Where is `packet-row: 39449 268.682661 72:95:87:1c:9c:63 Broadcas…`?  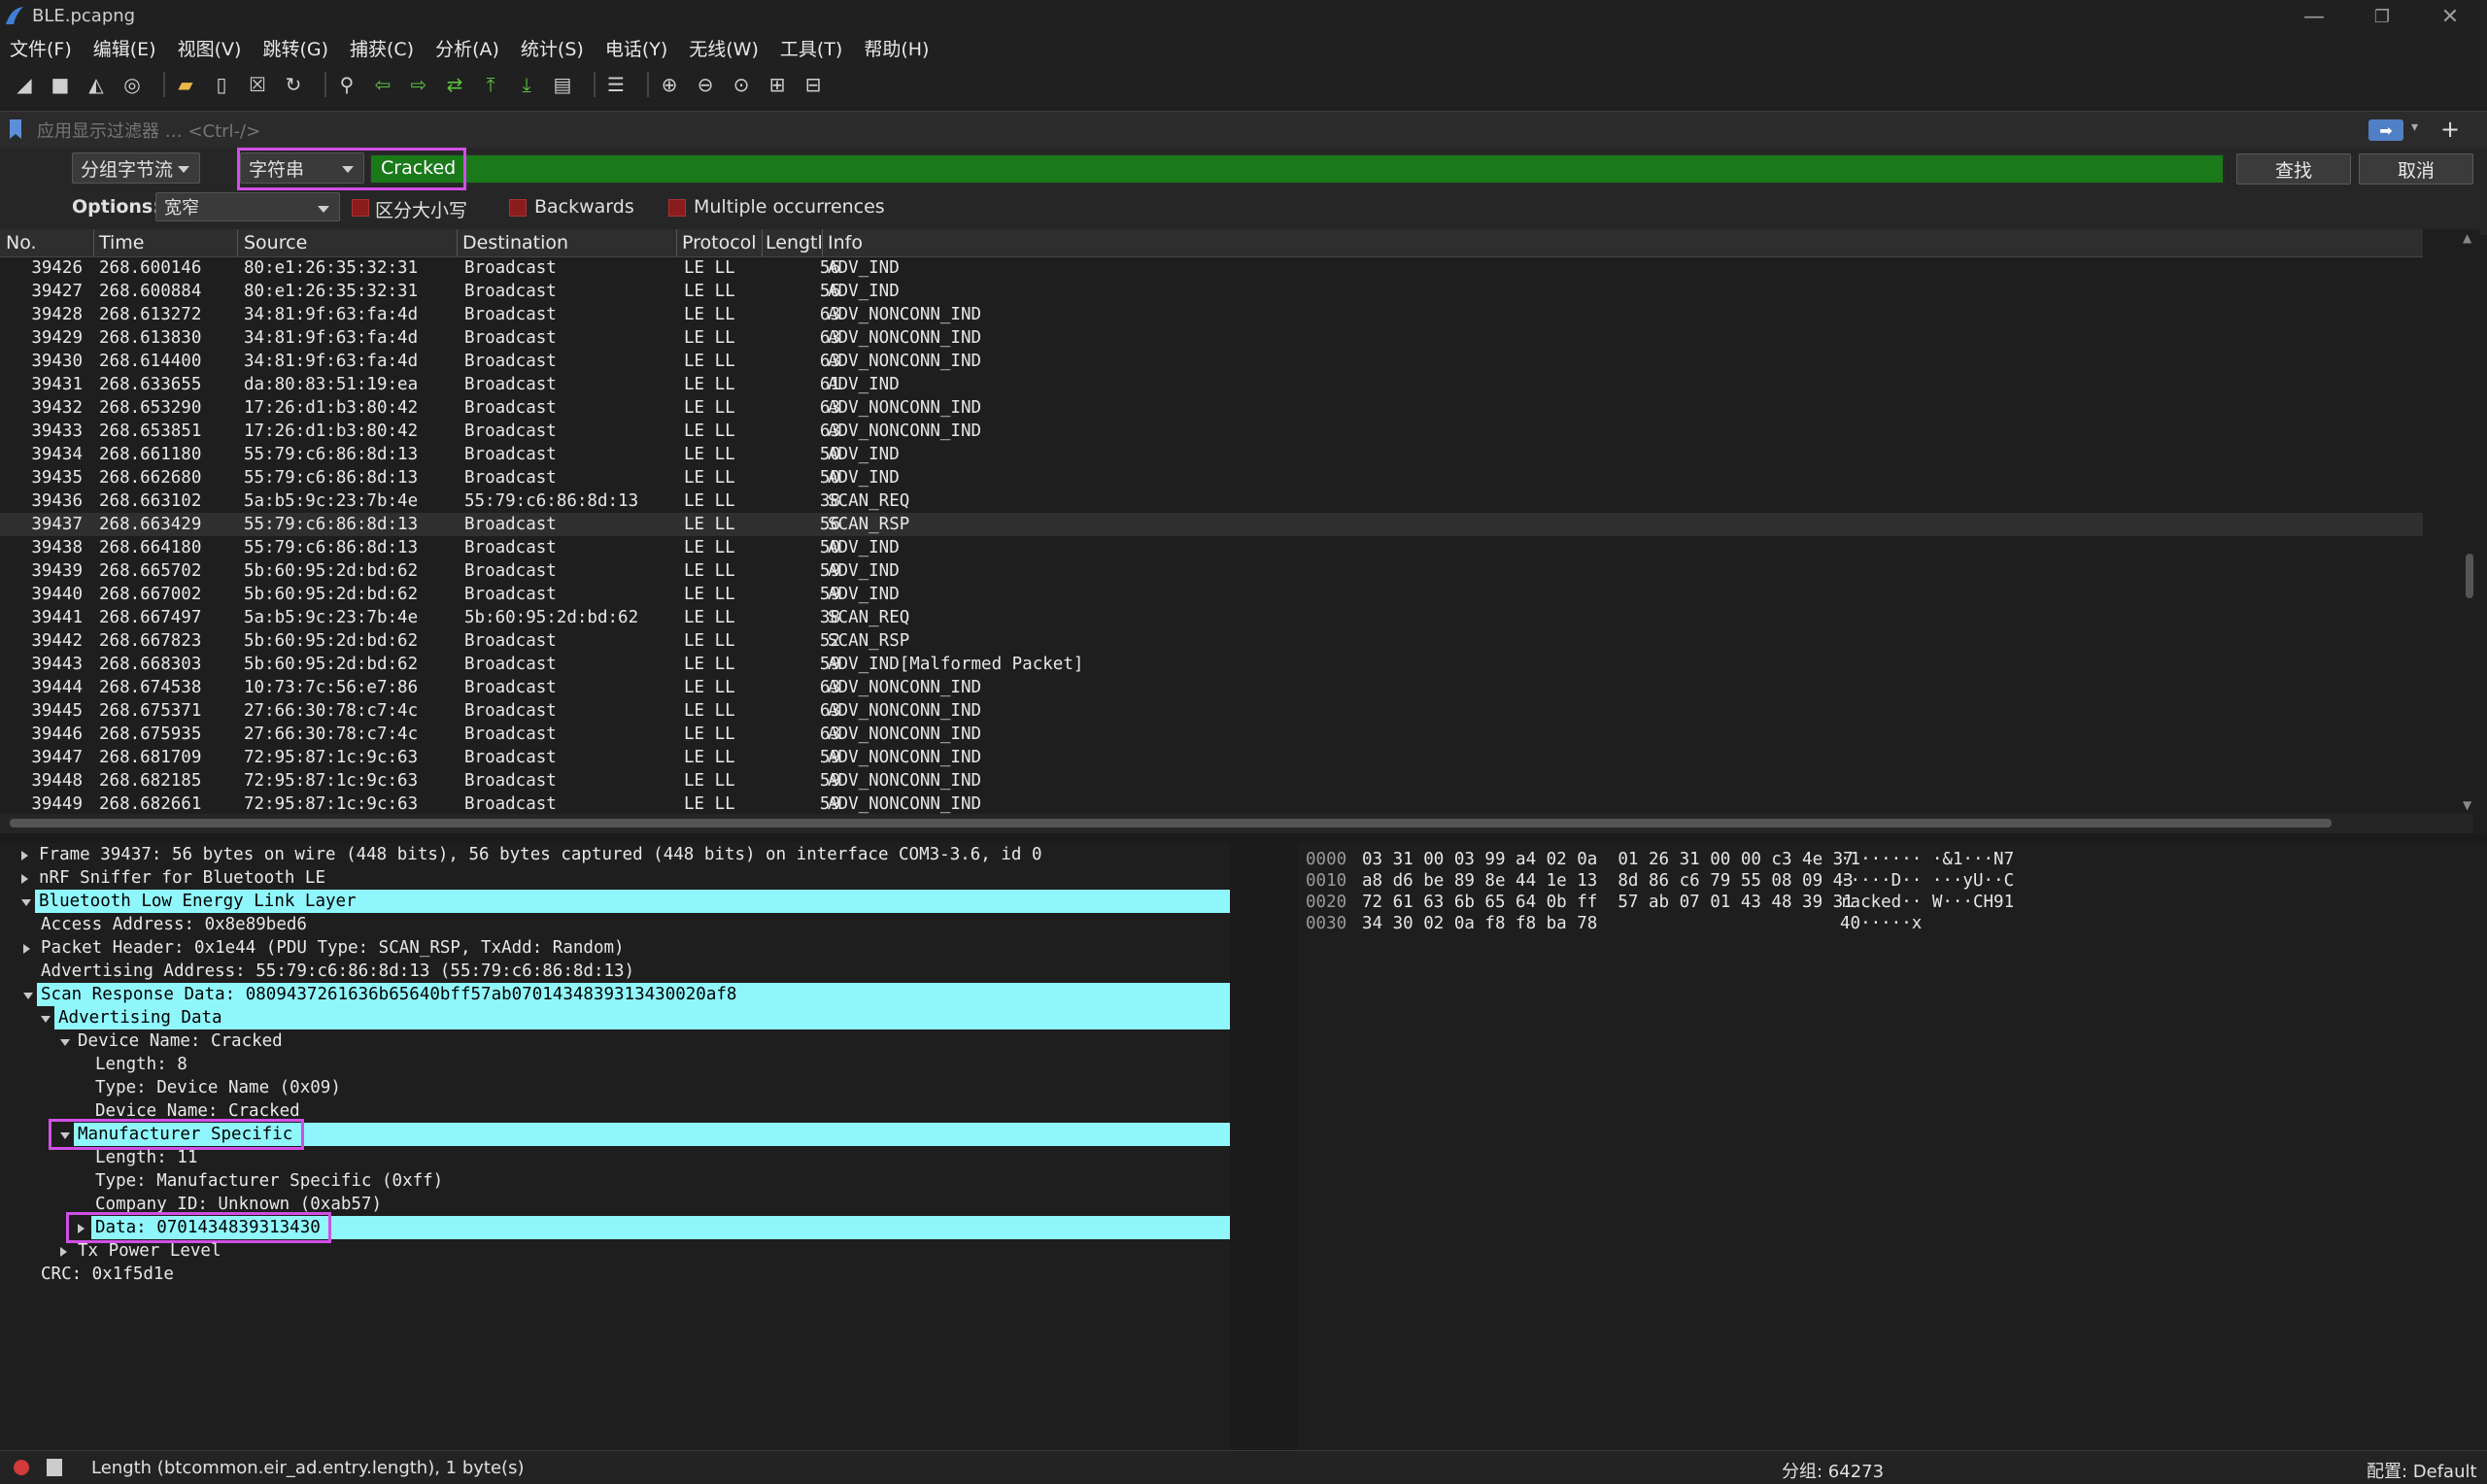 packet-row: 39449 268.682661 72:95:87:1c:9c:63 Broadcas… is located at coordinates (1211, 804).